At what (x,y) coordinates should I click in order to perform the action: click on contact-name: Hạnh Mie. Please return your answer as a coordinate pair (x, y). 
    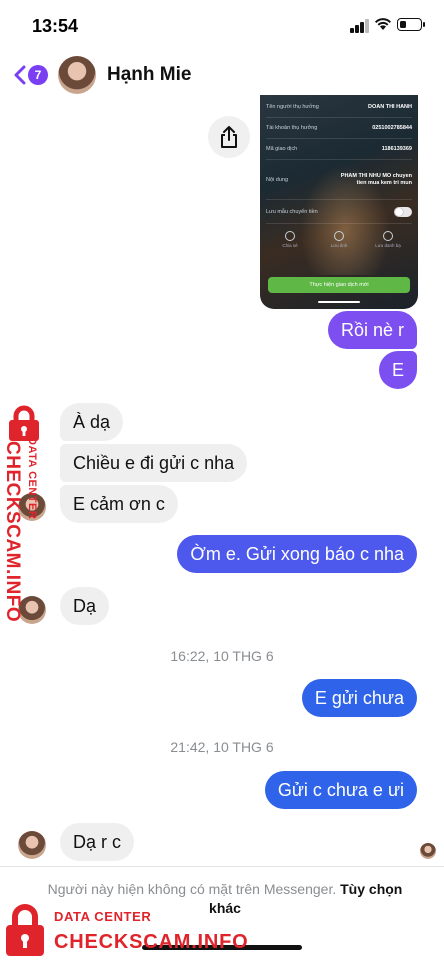
    Looking at the image, I should click on (149, 75).